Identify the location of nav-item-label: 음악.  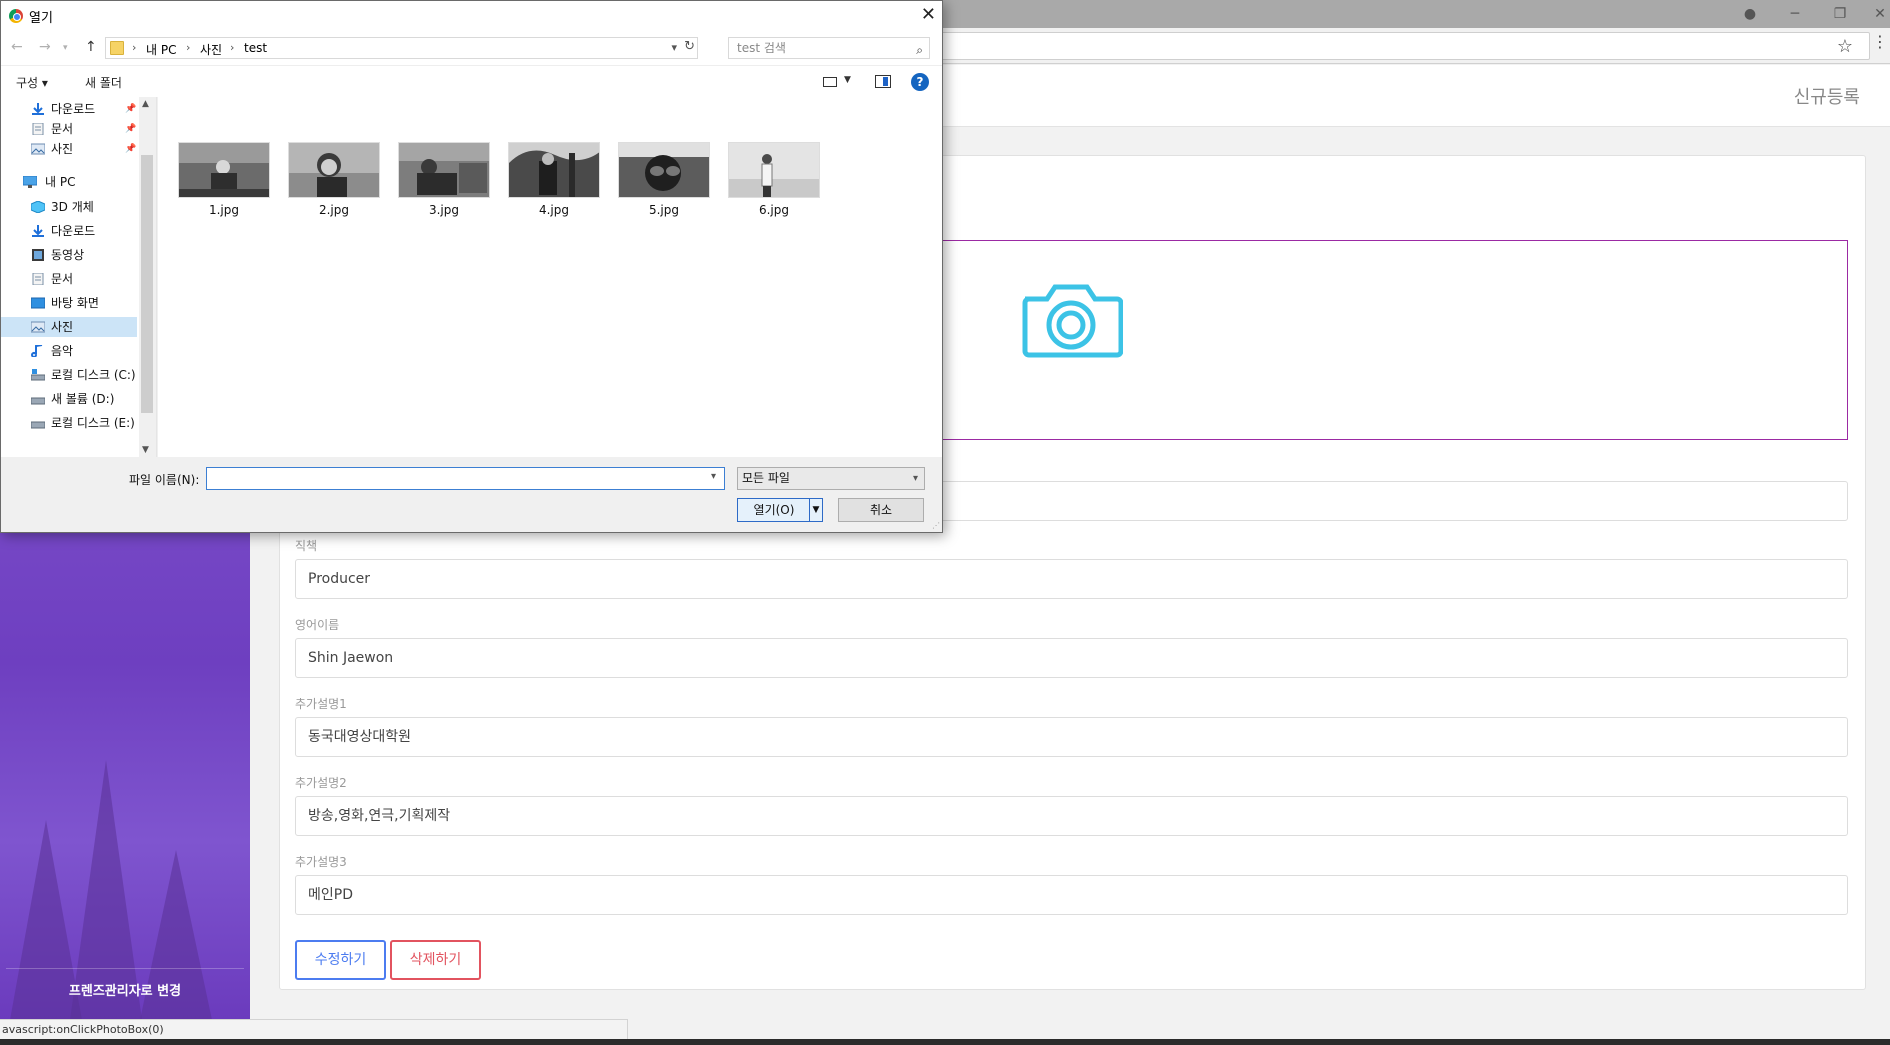
(62, 351).